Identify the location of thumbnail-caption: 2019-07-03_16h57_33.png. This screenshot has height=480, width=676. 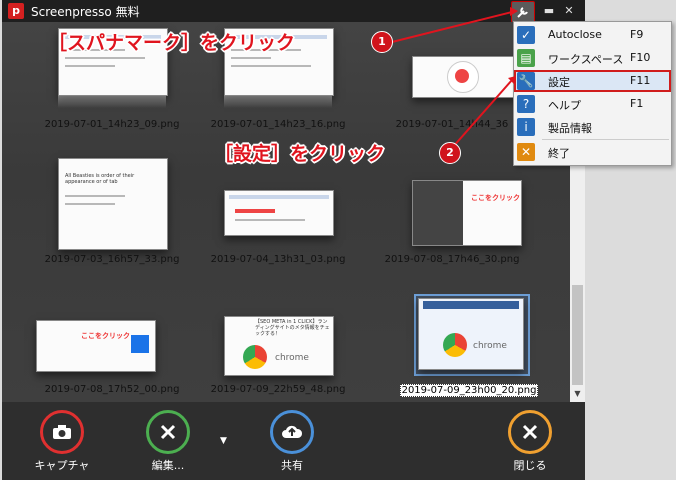
(112, 259).